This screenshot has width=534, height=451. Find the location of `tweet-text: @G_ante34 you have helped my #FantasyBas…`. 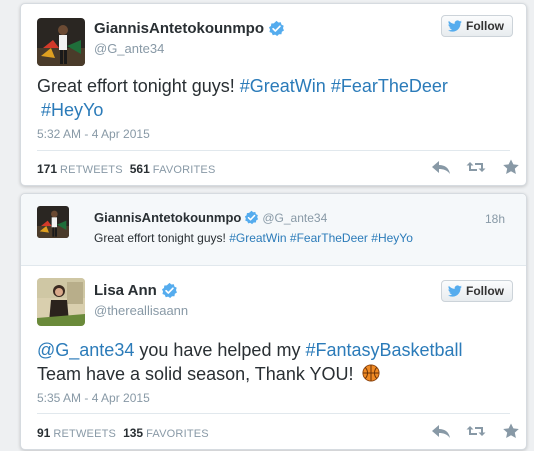

tweet-text: @G_ante34 you have helped my #FantasyBas… is located at coordinates (272, 362).